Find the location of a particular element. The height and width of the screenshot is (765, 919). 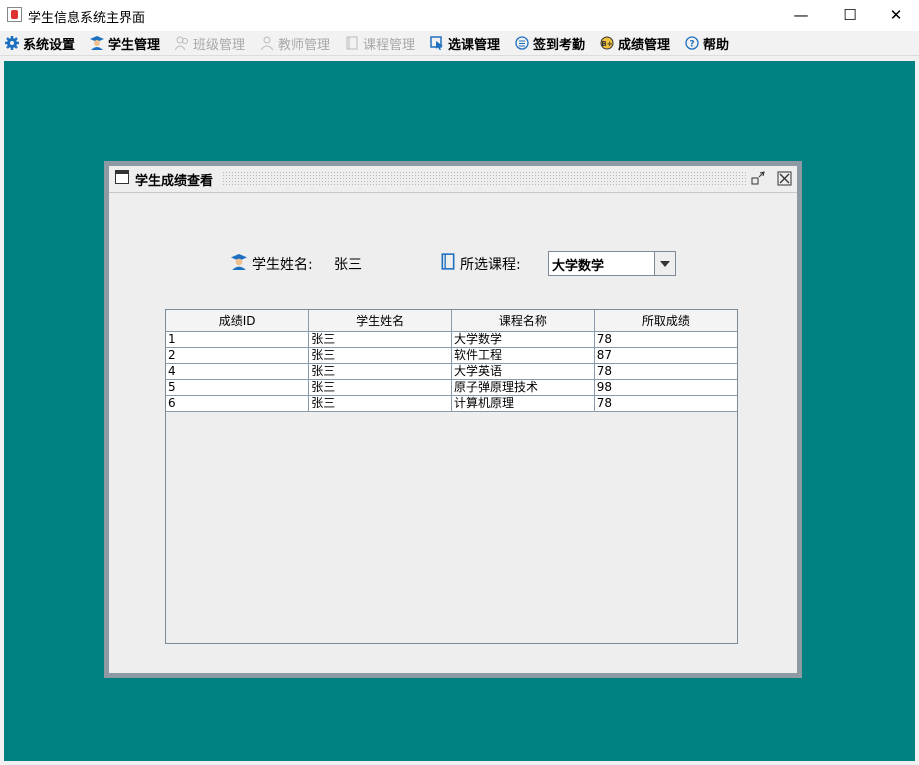

cell-course-name: 原子弹原理技术 is located at coordinates (523, 387).